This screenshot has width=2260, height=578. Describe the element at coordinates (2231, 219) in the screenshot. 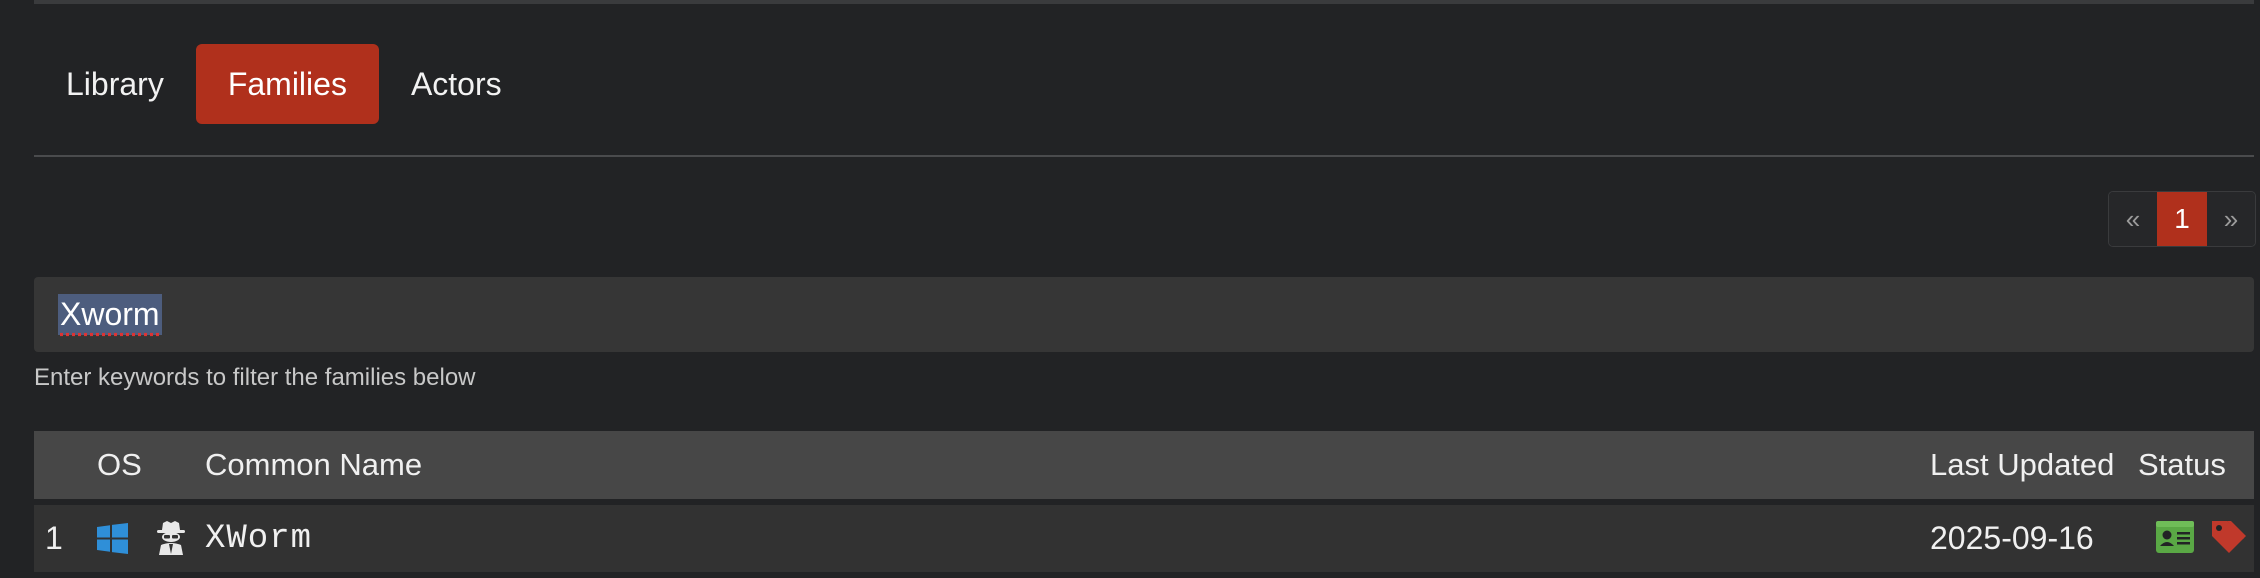

I see `pagination-next-button: »` at that location.